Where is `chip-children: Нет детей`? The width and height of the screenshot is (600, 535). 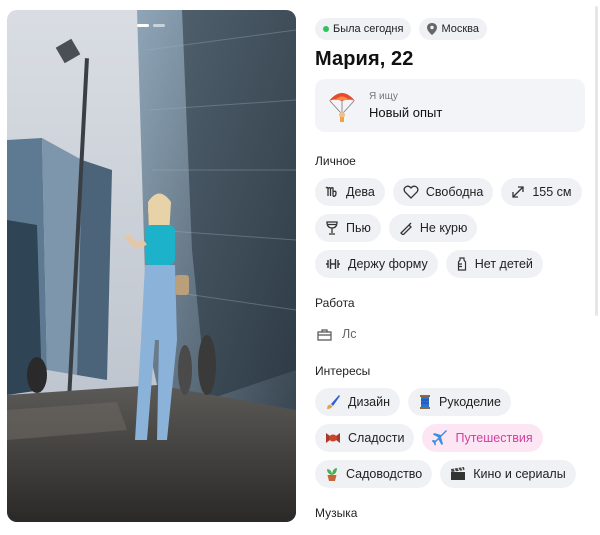 chip-children: Нет детей is located at coordinates (494, 264).